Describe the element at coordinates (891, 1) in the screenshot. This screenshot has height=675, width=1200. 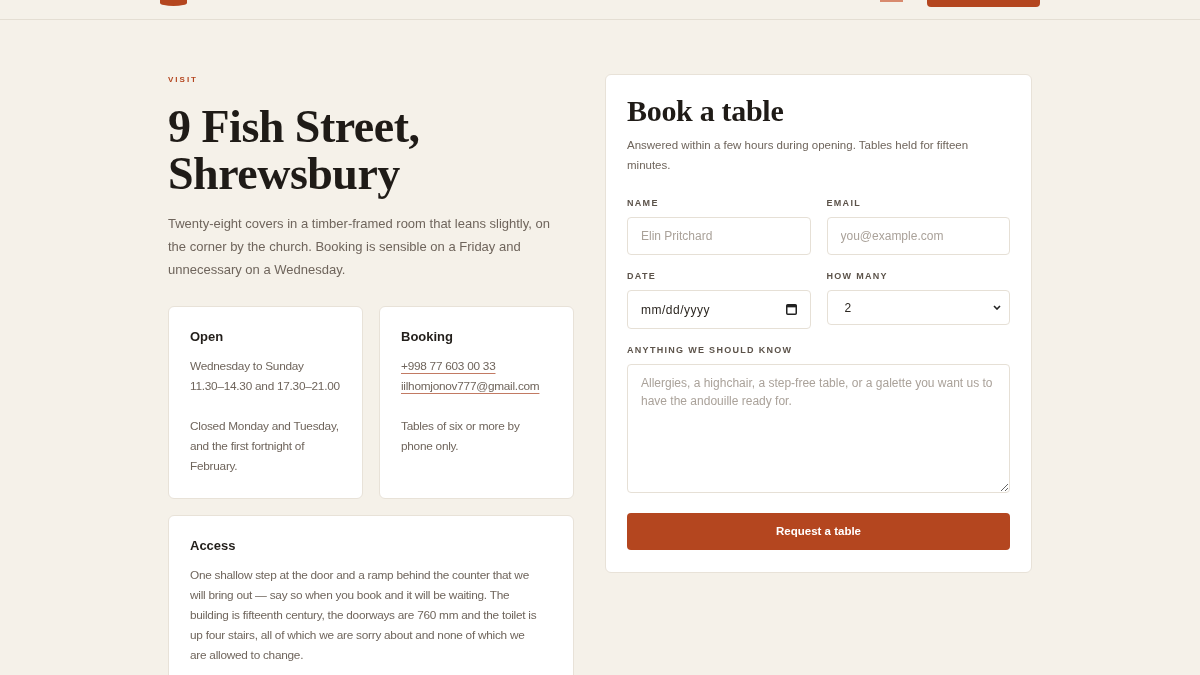
I see `active-link-underline` at that location.